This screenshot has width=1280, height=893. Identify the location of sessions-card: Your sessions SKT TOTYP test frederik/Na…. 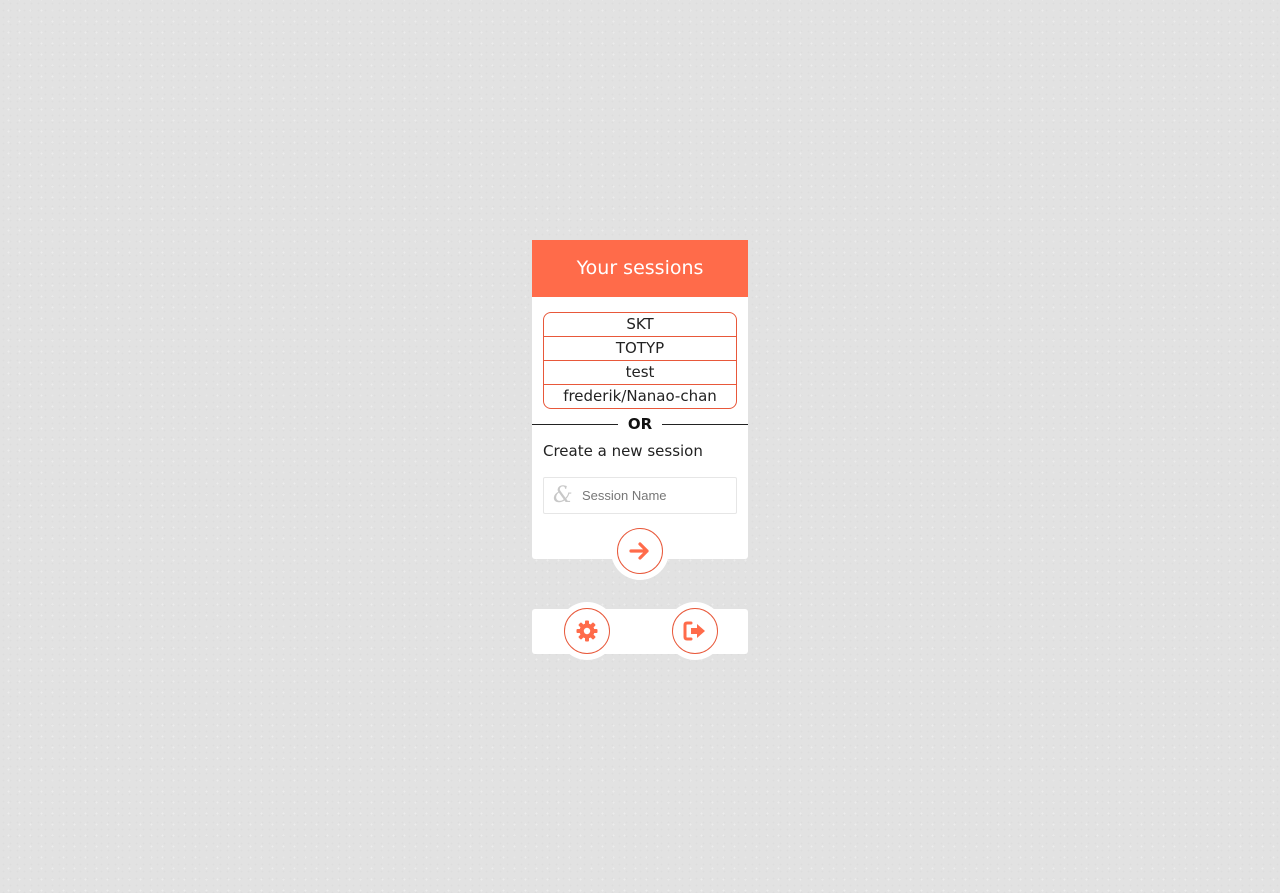
(640, 399).